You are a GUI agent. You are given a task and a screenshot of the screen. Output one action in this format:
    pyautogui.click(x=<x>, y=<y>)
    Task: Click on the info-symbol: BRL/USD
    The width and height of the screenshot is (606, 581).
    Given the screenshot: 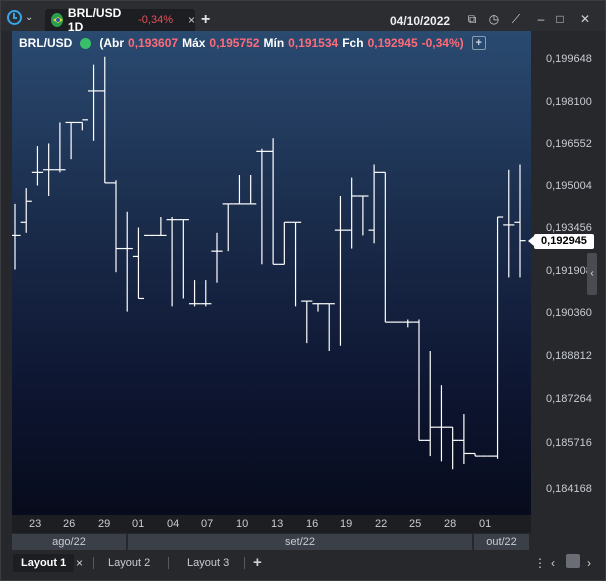 What is the action you would take?
    pyautogui.click(x=46, y=43)
    